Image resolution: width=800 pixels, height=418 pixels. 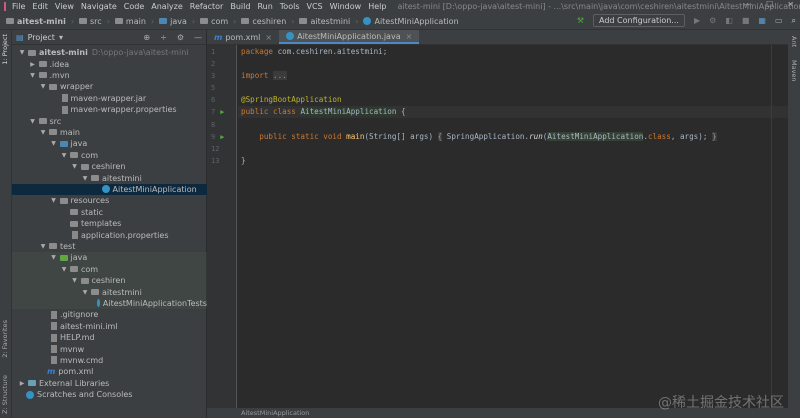 What do you see at coordinates (198, 37) in the screenshot?
I see `hide-icon: —` at bounding box center [198, 37].